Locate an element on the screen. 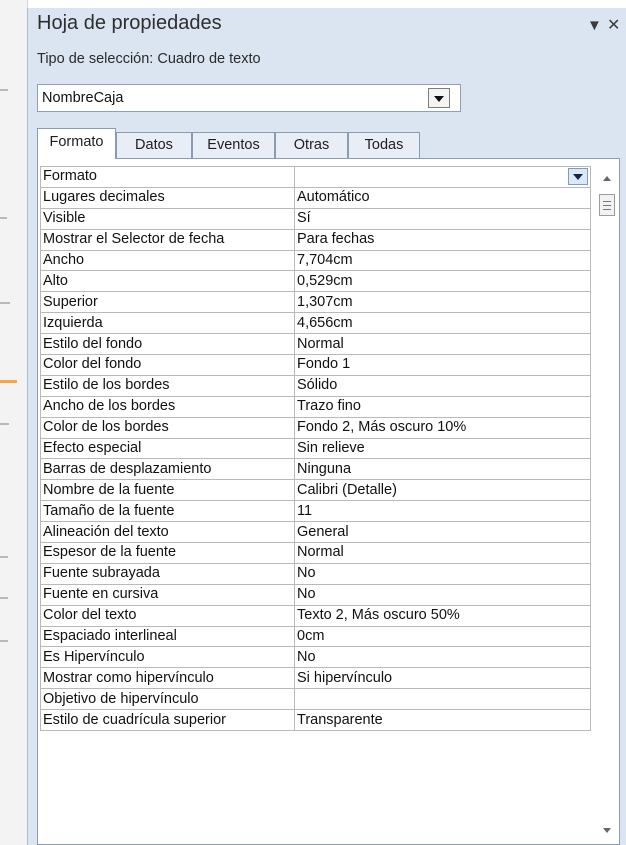  property-value-text: Calibri (Detalle) is located at coordinates (347, 489).